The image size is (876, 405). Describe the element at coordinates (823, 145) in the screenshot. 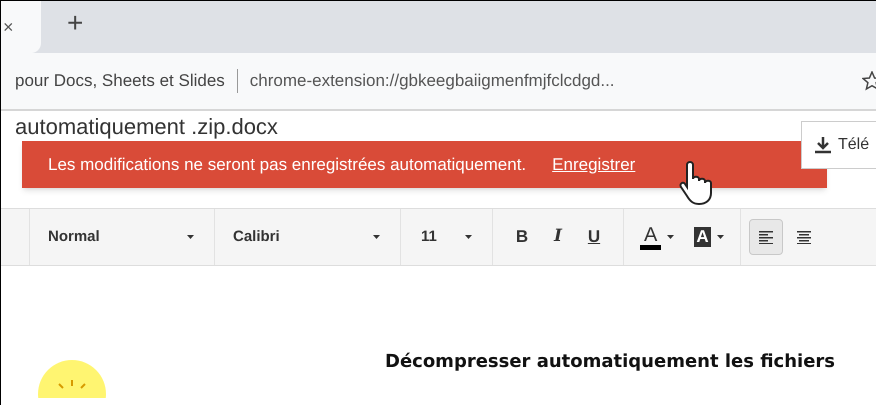

I see `download-icon` at that location.